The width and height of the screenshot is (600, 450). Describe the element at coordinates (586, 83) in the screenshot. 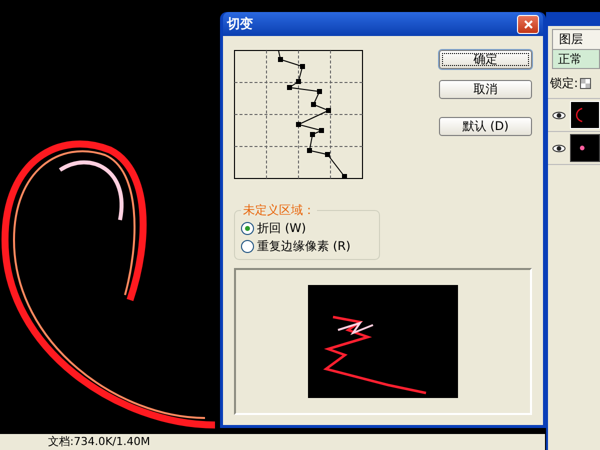

I see `lock-transparency-icon` at that location.